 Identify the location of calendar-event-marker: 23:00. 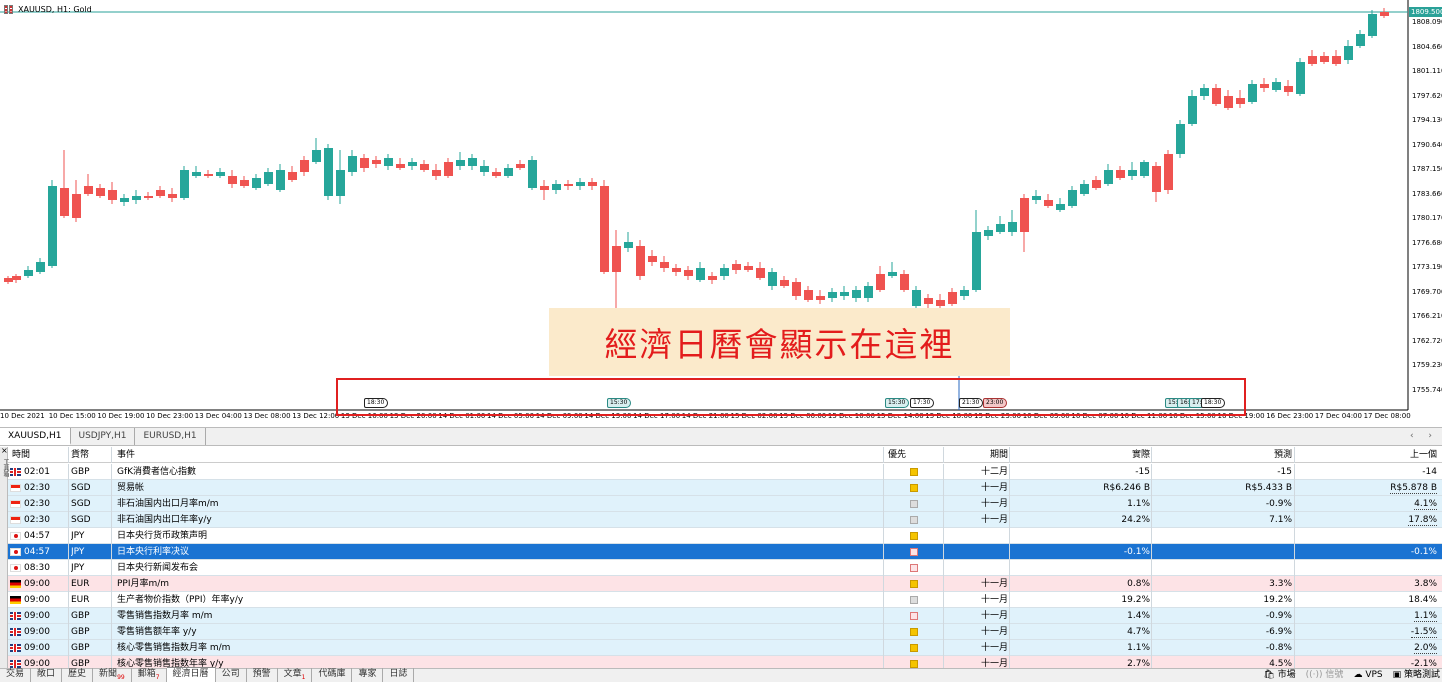
(995, 403).